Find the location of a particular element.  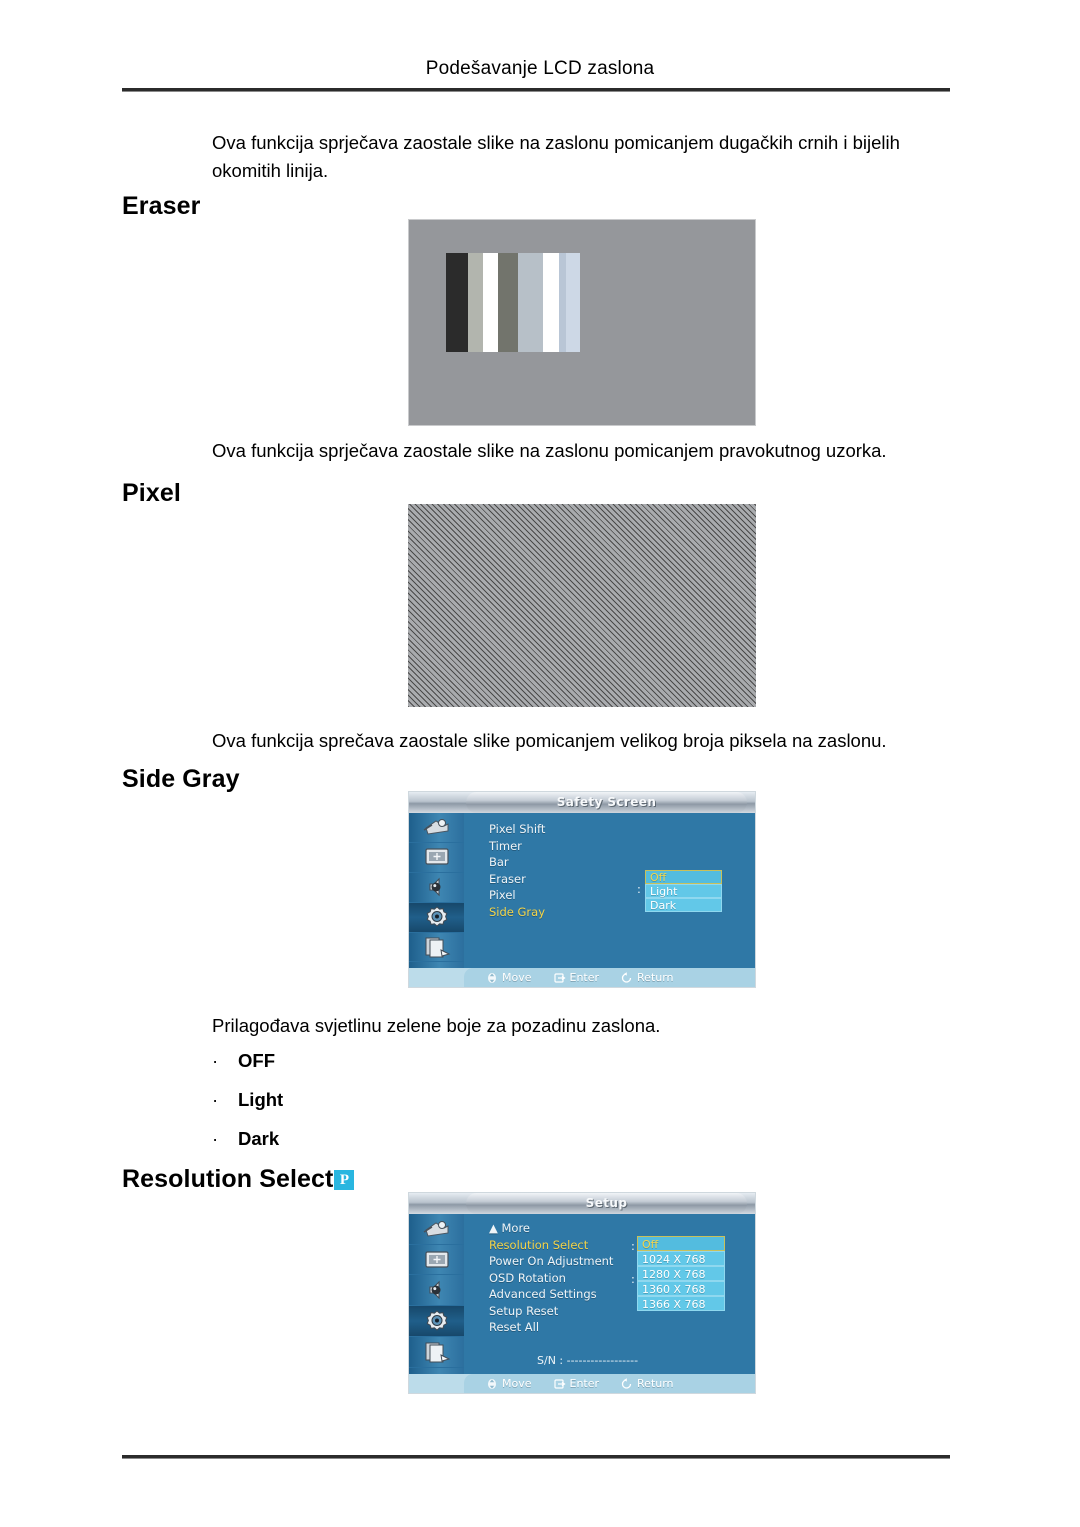

p-badge-icon: P is located at coordinates (344, 1180).